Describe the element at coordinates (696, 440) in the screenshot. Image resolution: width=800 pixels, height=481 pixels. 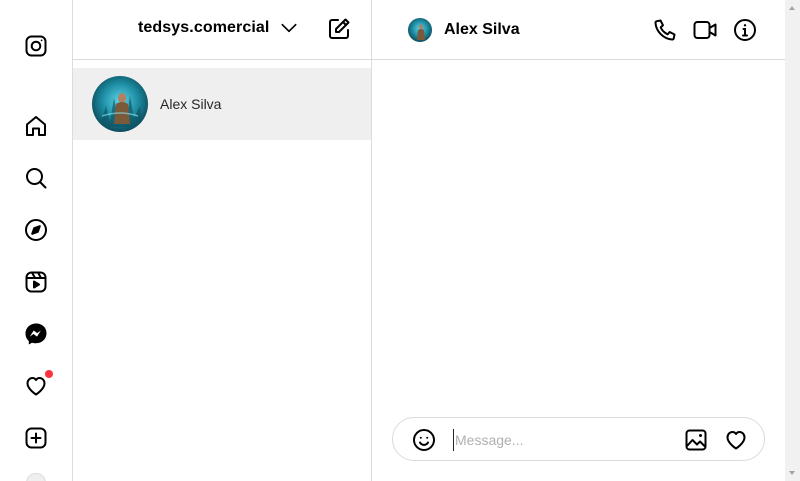
I see `image-upload-icon` at that location.